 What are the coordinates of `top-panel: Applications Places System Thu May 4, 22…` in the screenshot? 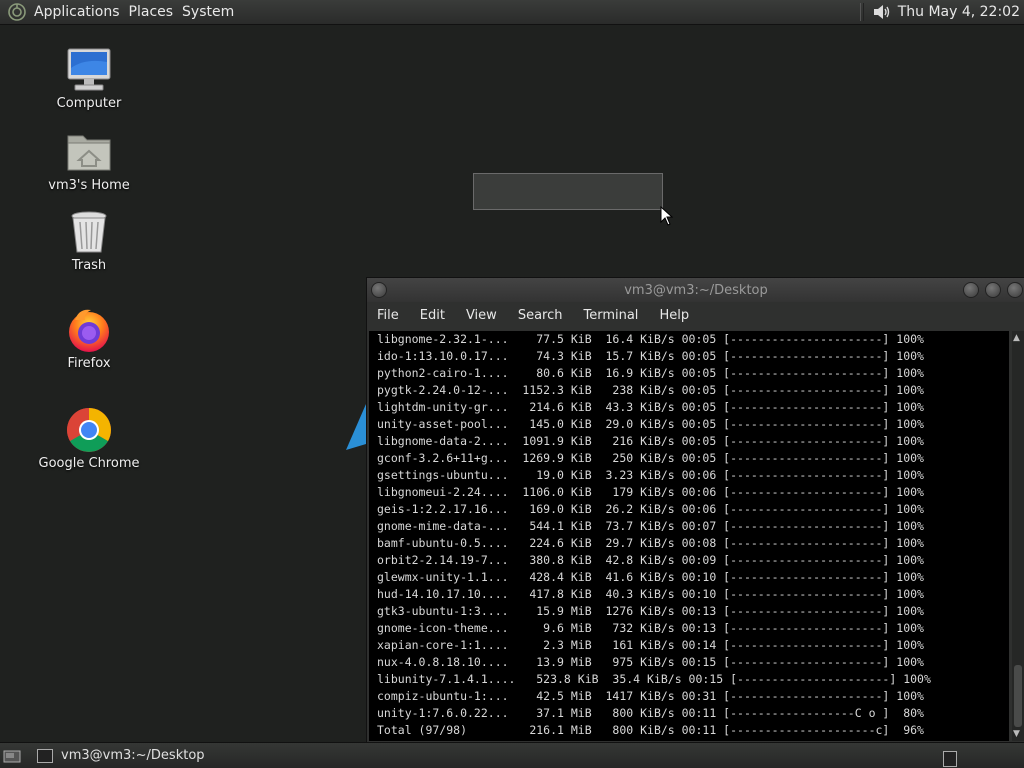 It's located at (512, 12).